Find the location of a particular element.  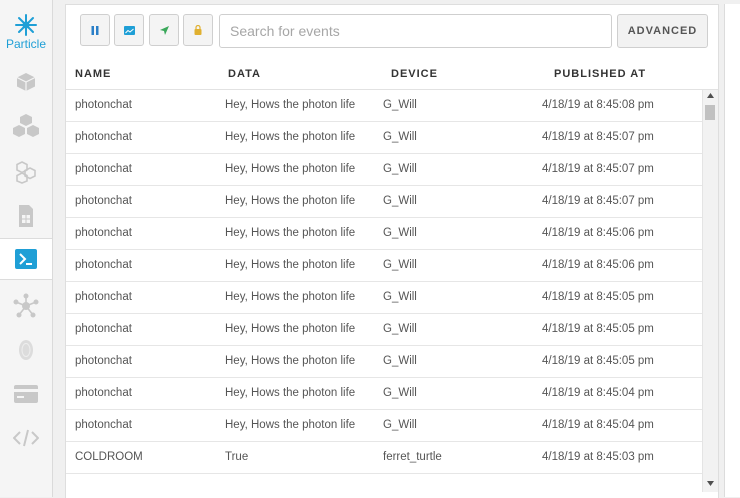

integrations-icon is located at coordinates (26, 305).